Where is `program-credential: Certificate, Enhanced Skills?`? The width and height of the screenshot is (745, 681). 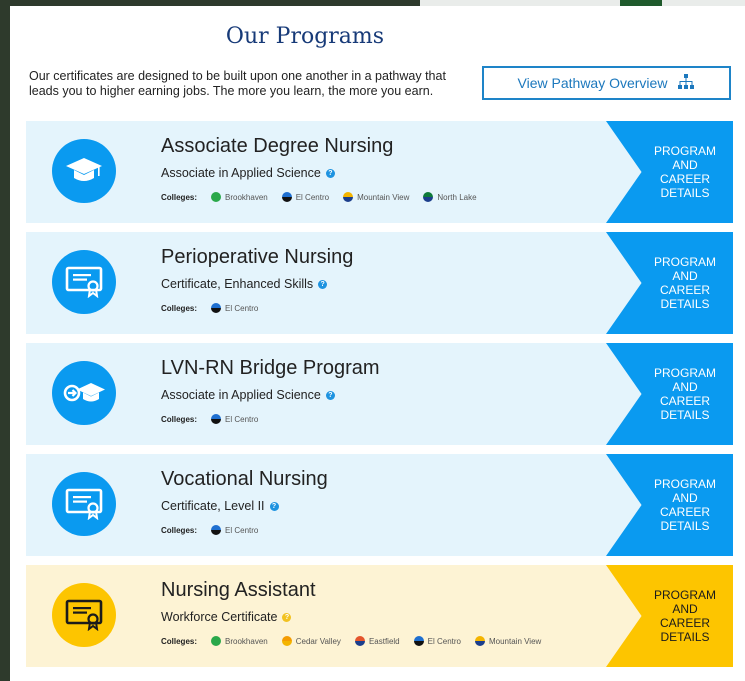
program-credential: Certificate, Enhanced Skills? is located at coordinates (244, 284).